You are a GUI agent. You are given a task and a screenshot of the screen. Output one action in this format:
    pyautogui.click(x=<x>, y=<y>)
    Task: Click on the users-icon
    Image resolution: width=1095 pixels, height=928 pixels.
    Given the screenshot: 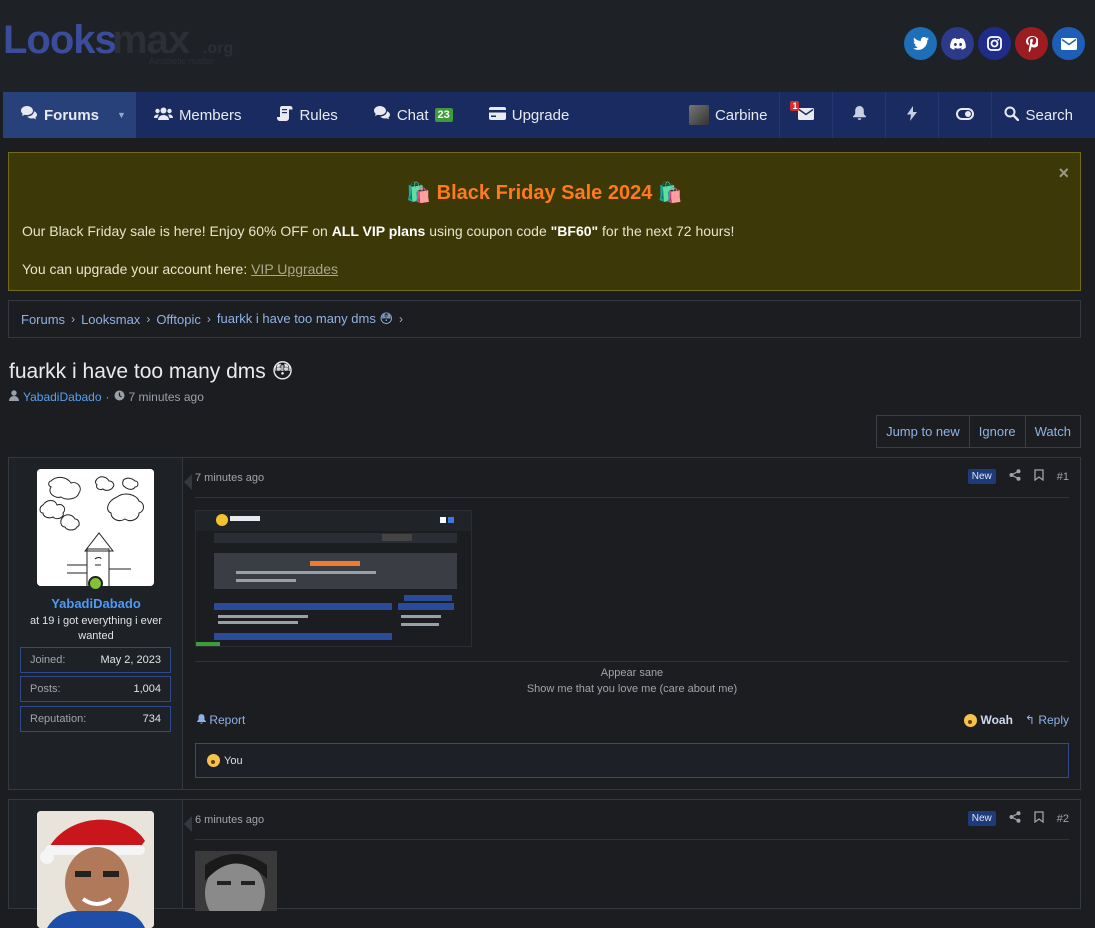 What is the action you would take?
    pyautogui.click(x=163, y=115)
    